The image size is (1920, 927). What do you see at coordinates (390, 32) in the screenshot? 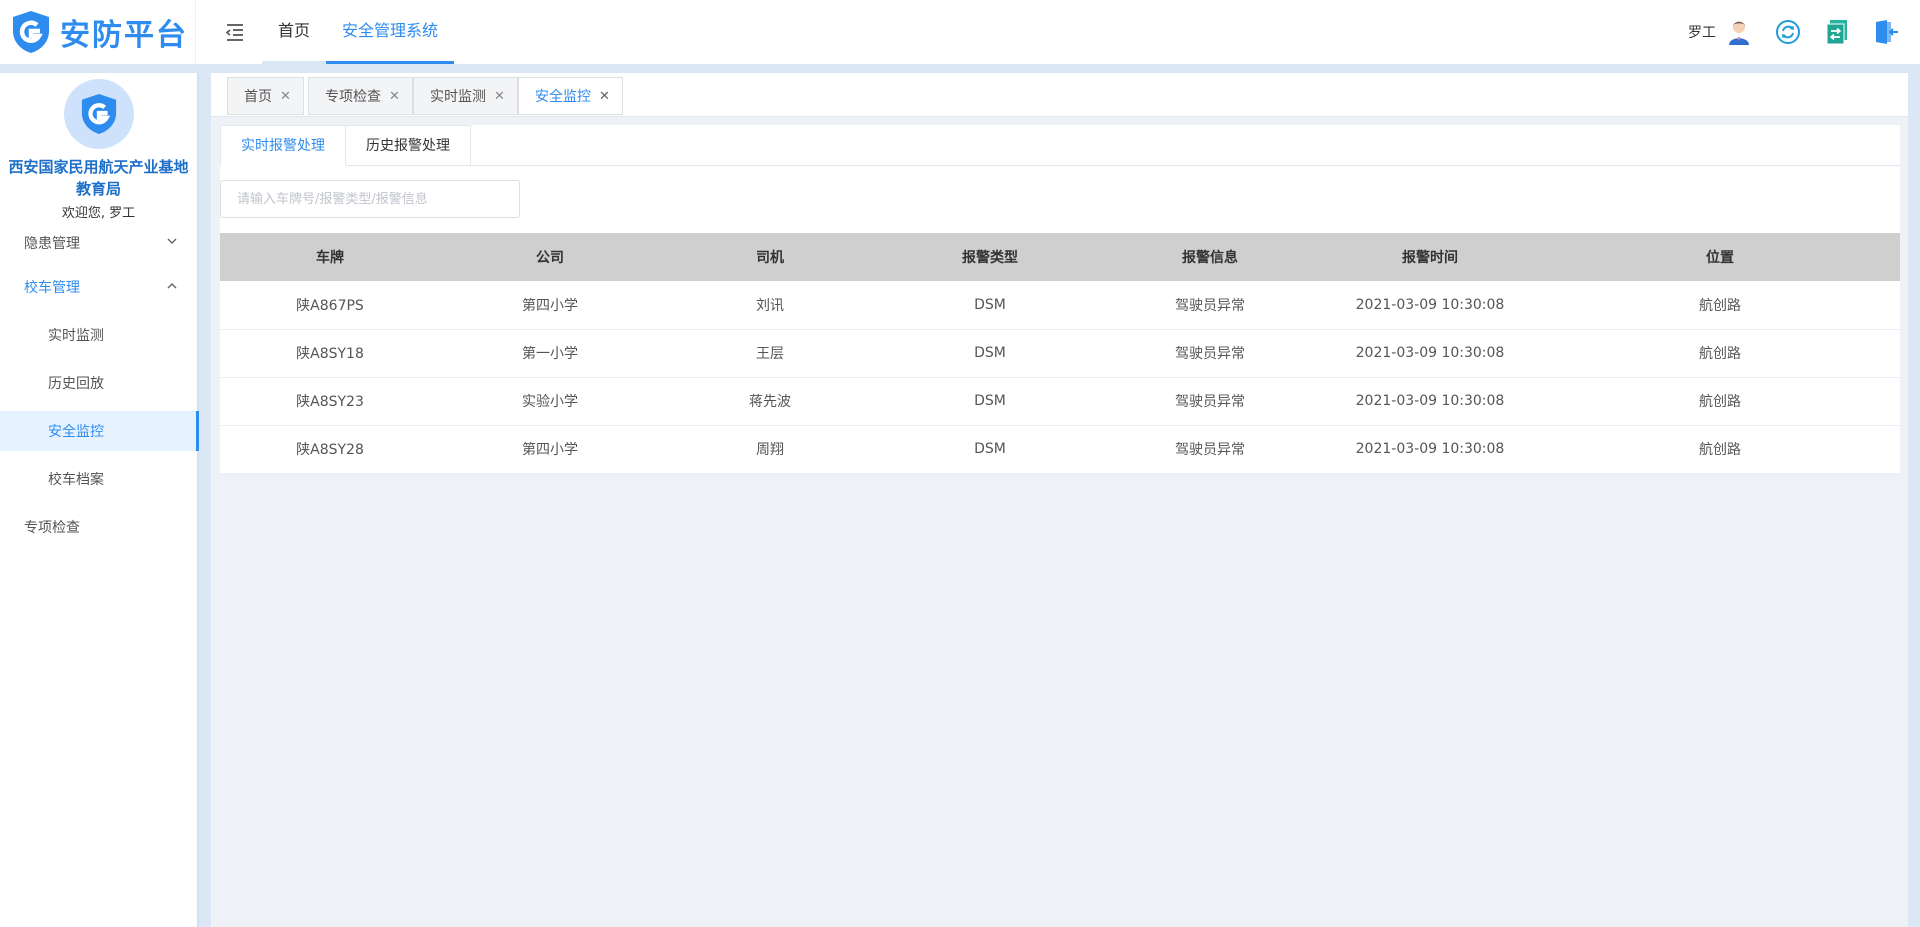
I see `topnav-safety-system: 安全管理系统` at bounding box center [390, 32].